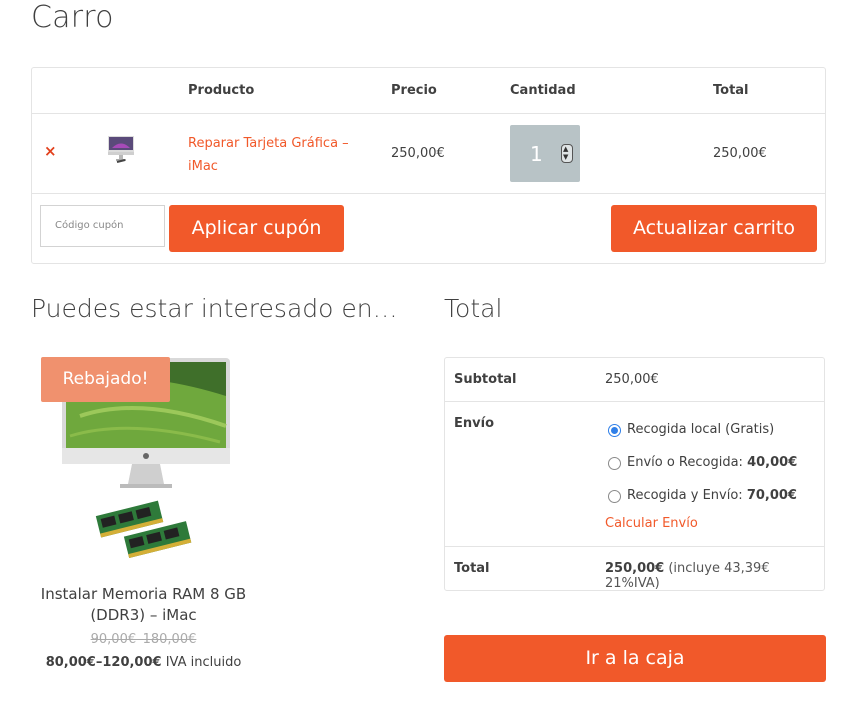  Describe the element at coordinates (614, 430) in the screenshot. I see `shipping-radio-local` at that location.